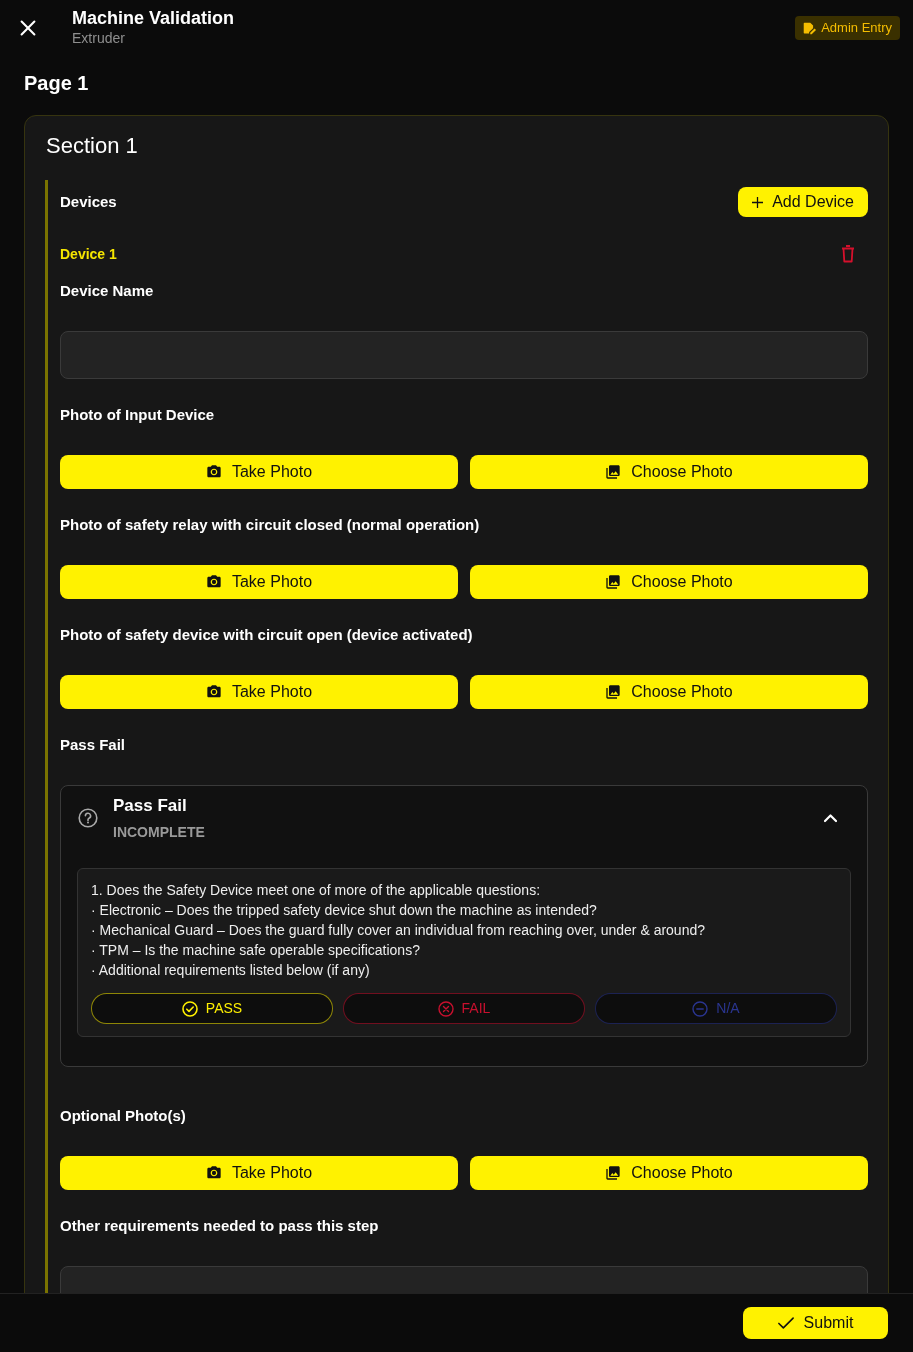 The image size is (913, 1352). What do you see at coordinates (150, 806) in the screenshot?
I see `card-title: Pass Fail` at bounding box center [150, 806].